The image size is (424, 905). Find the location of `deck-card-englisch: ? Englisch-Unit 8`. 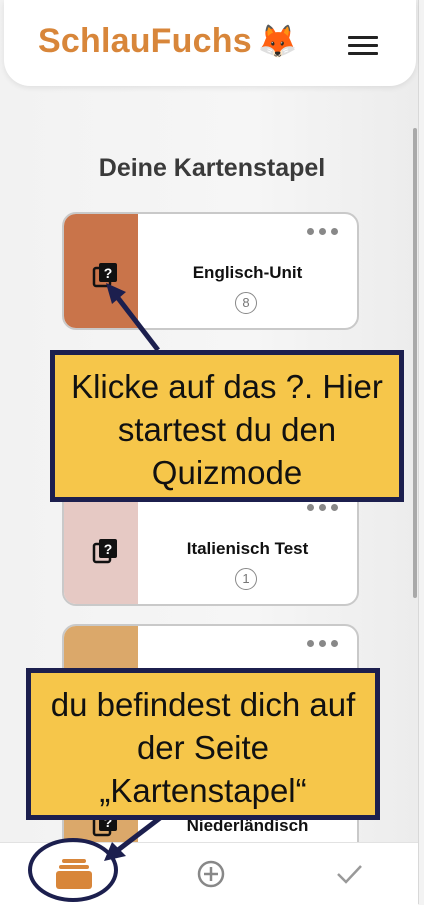

deck-card-englisch: ? Englisch-Unit 8 is located at coordinates (210, 271).